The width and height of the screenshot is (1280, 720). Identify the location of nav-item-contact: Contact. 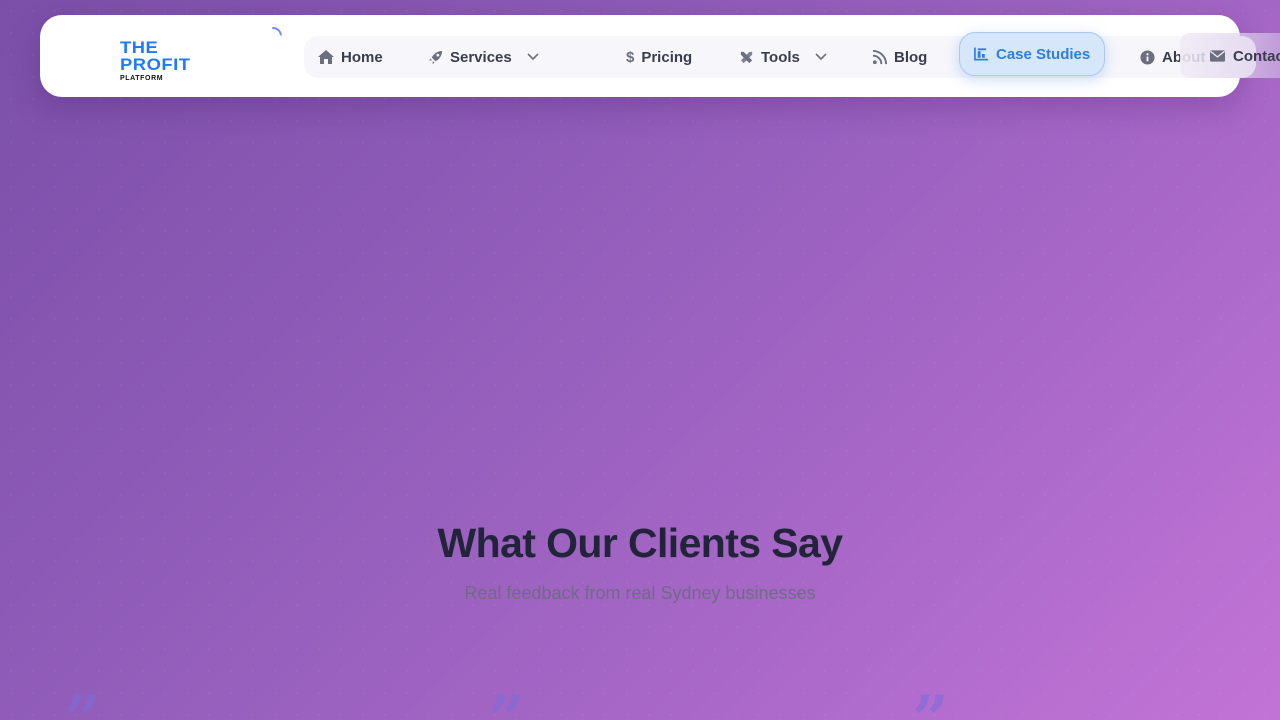
(1245, 56).